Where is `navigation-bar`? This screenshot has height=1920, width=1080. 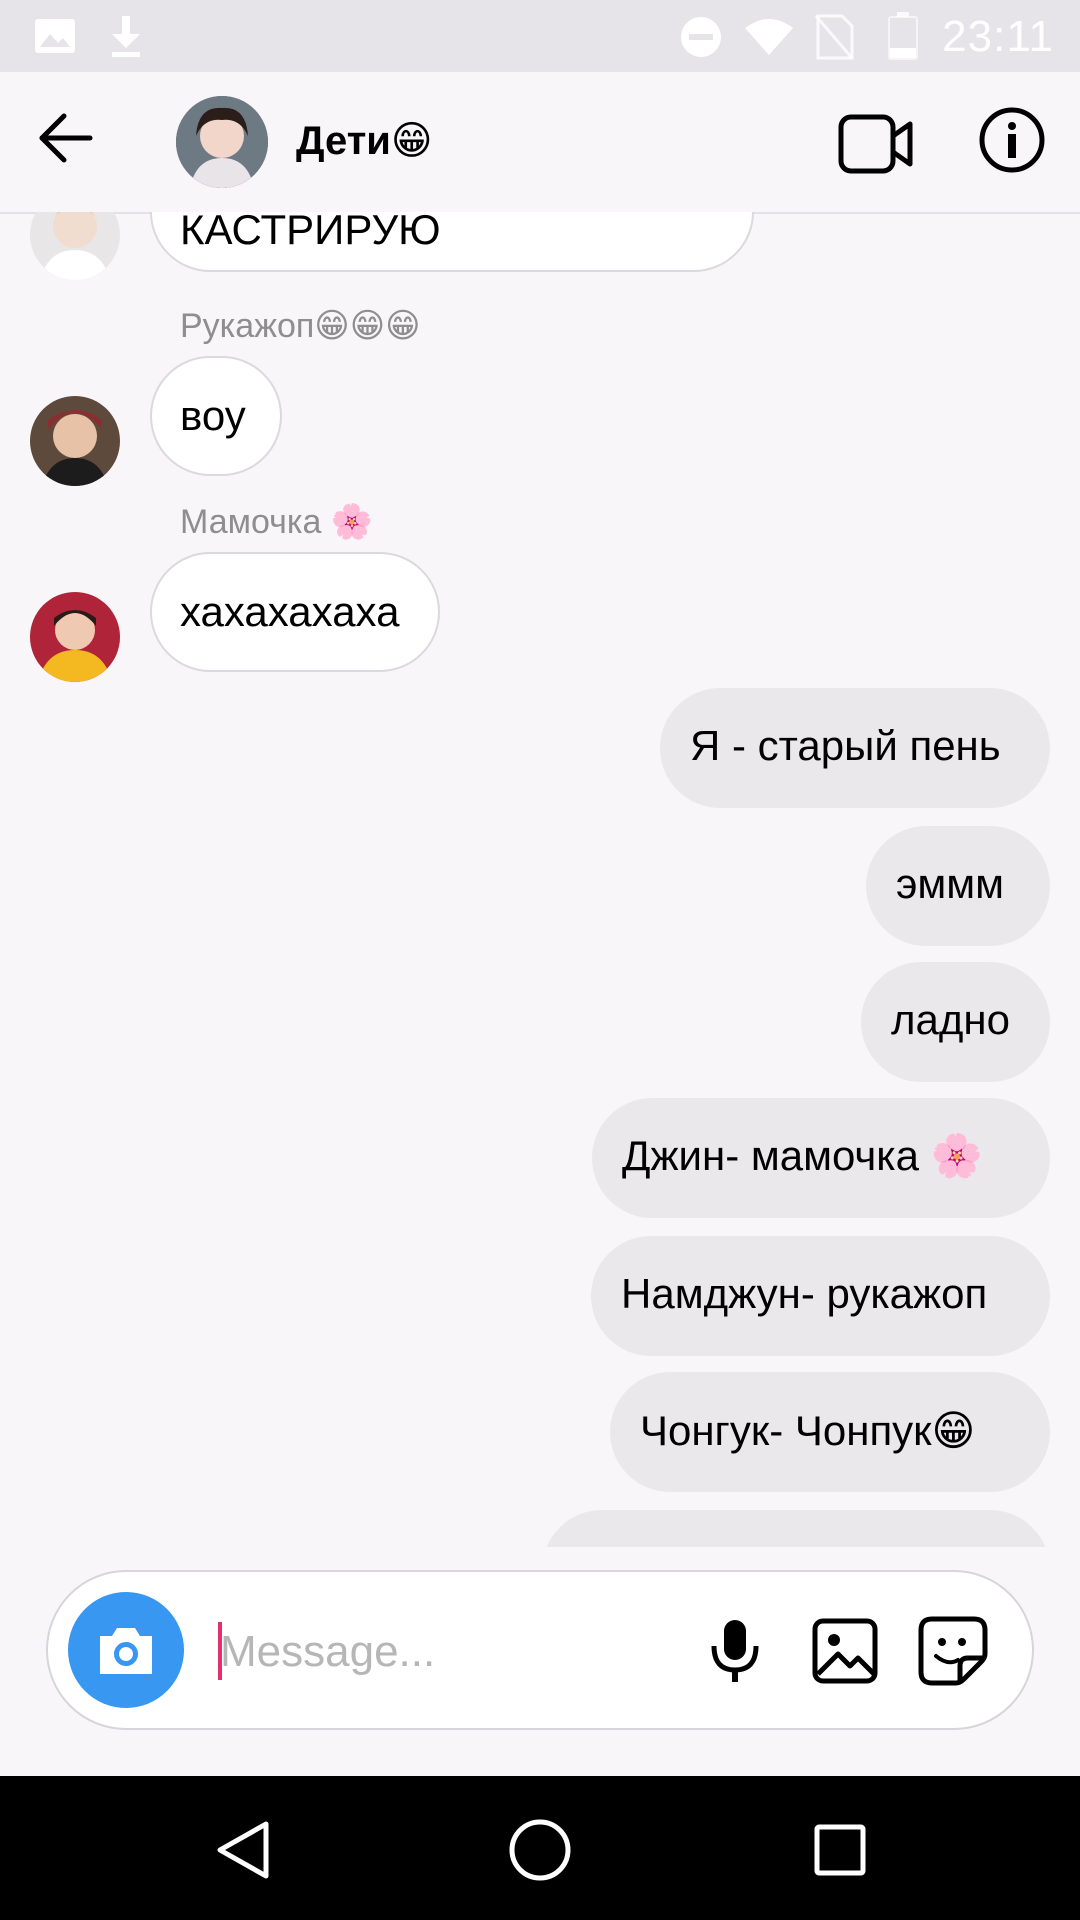 navigation-bar is located at coordinates (540, 1848).